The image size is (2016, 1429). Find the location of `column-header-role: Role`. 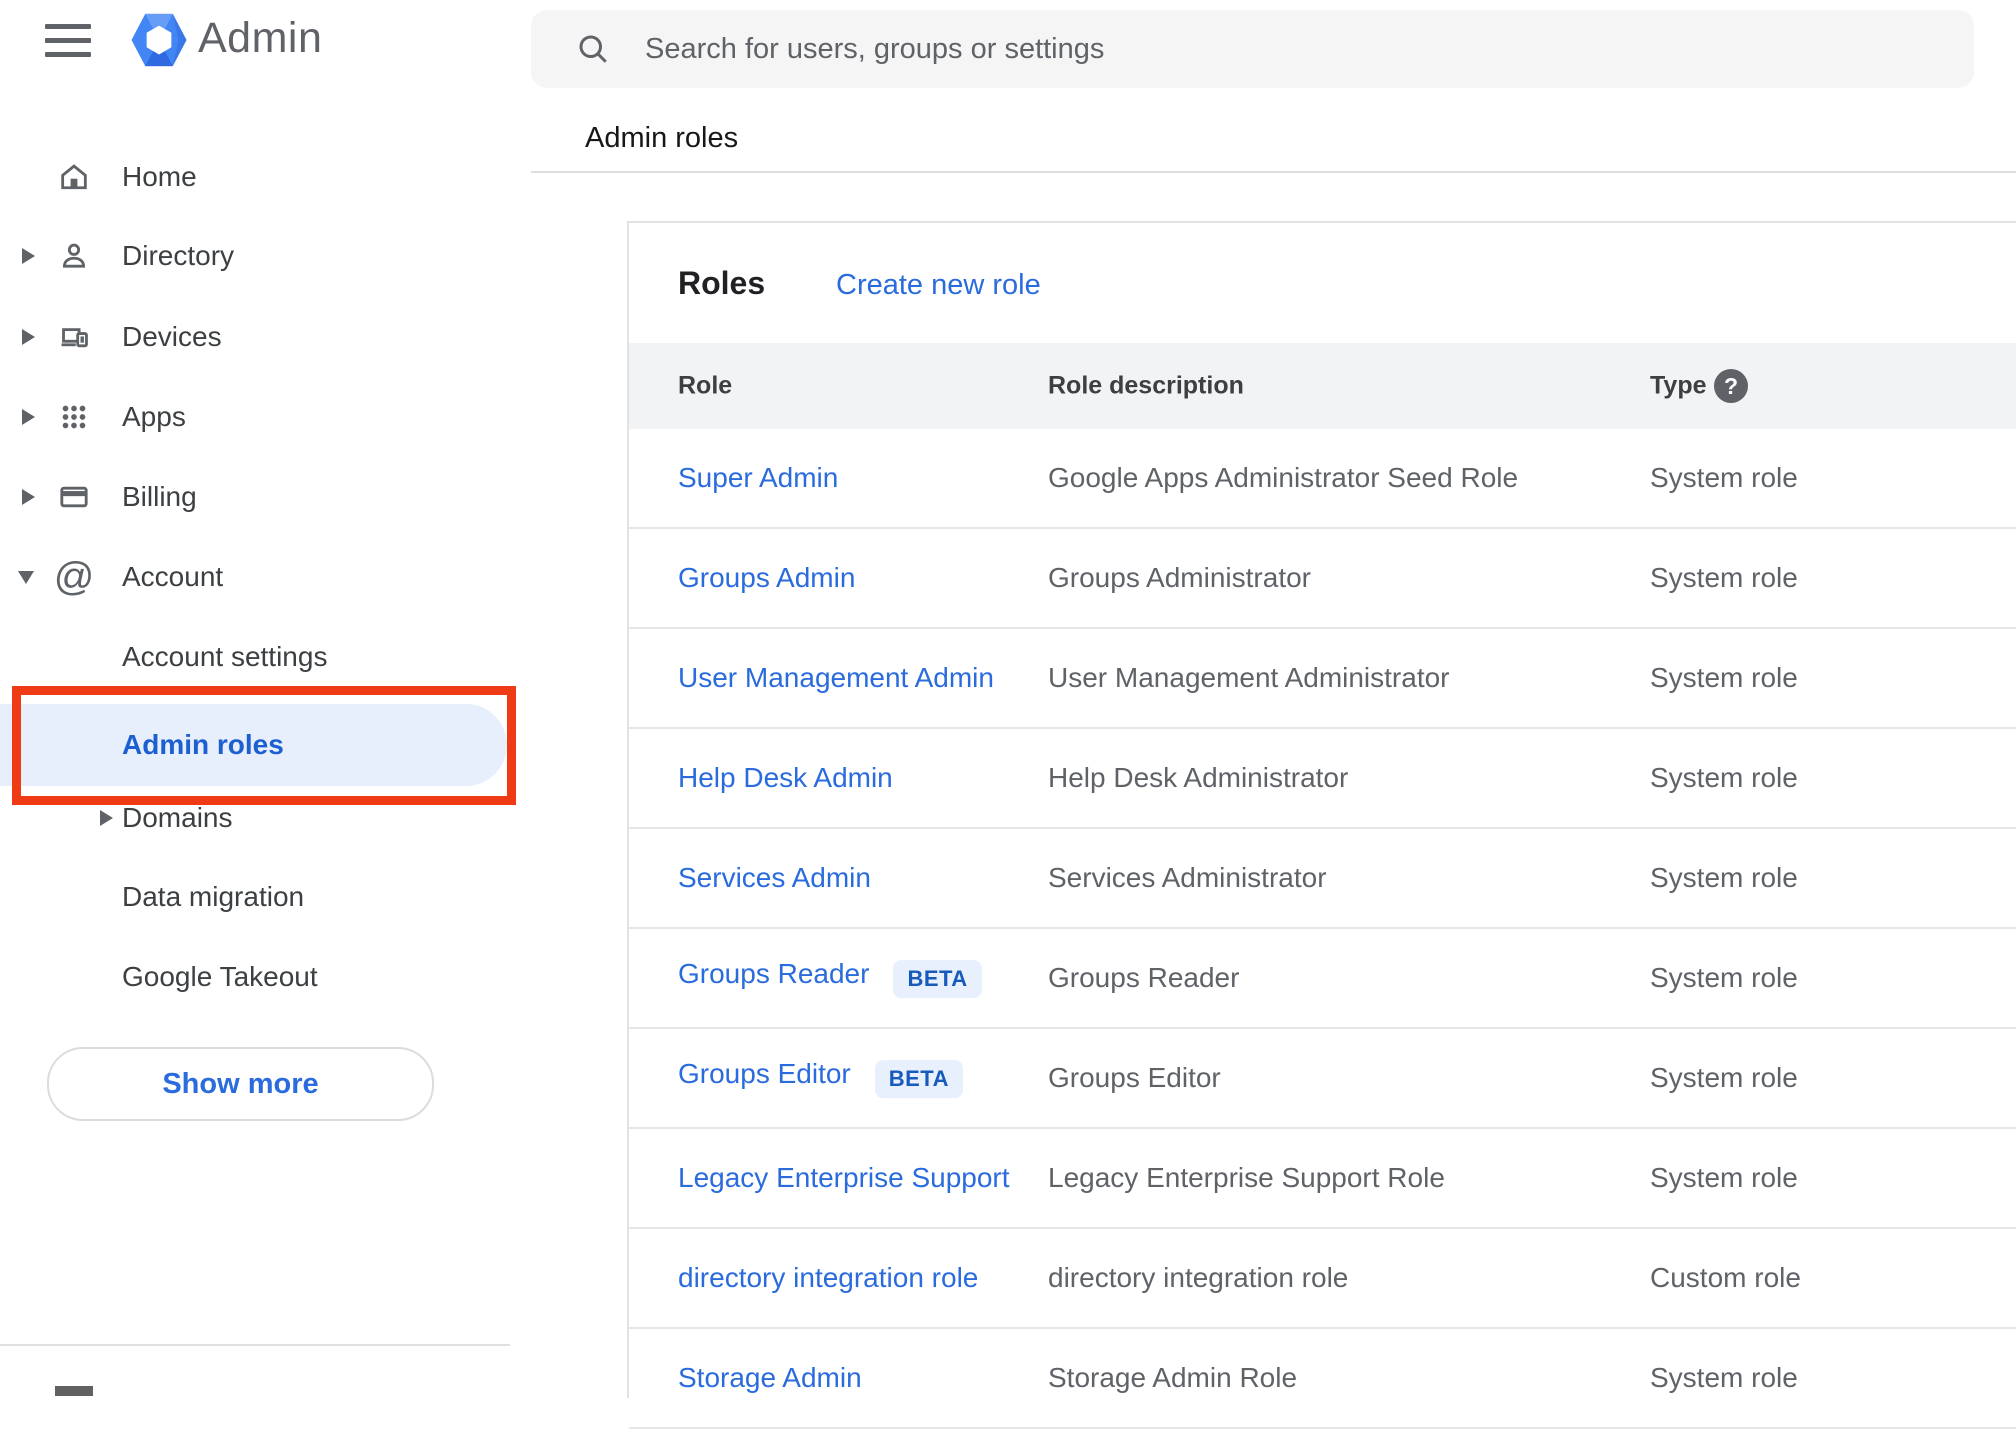

column-header-role: Role is located at coordinates (705, 385).